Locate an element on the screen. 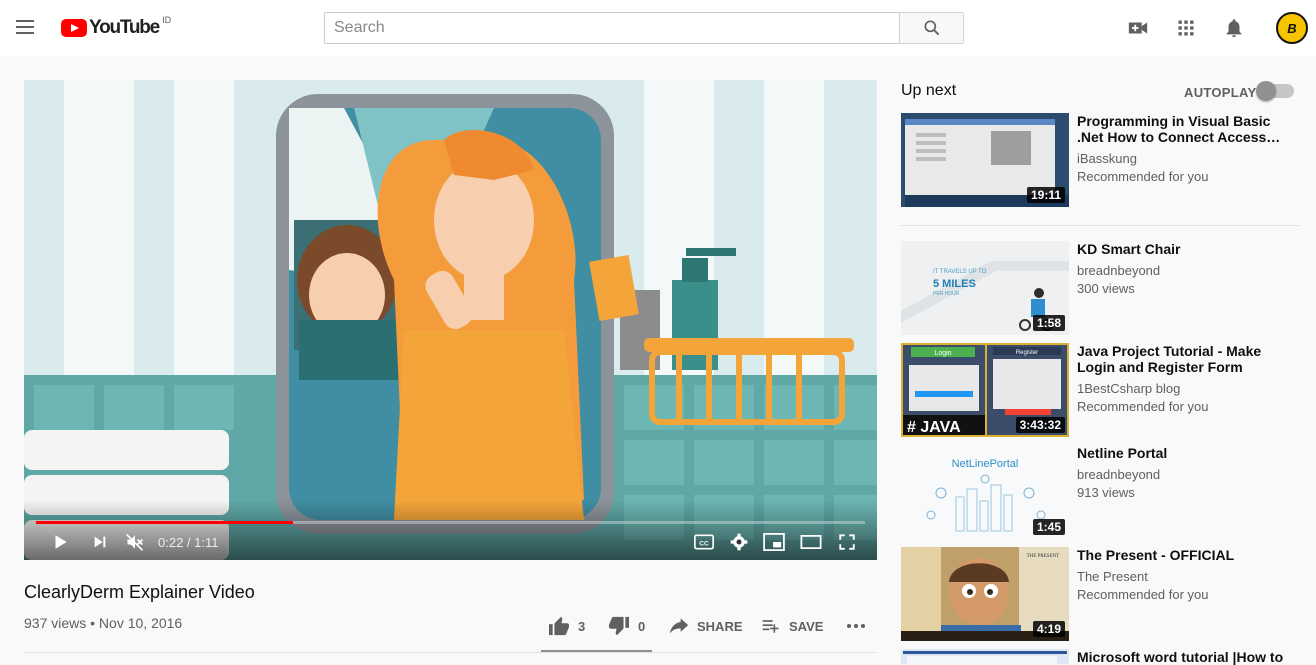  avatar: B is located at coordinates (1292, 28).